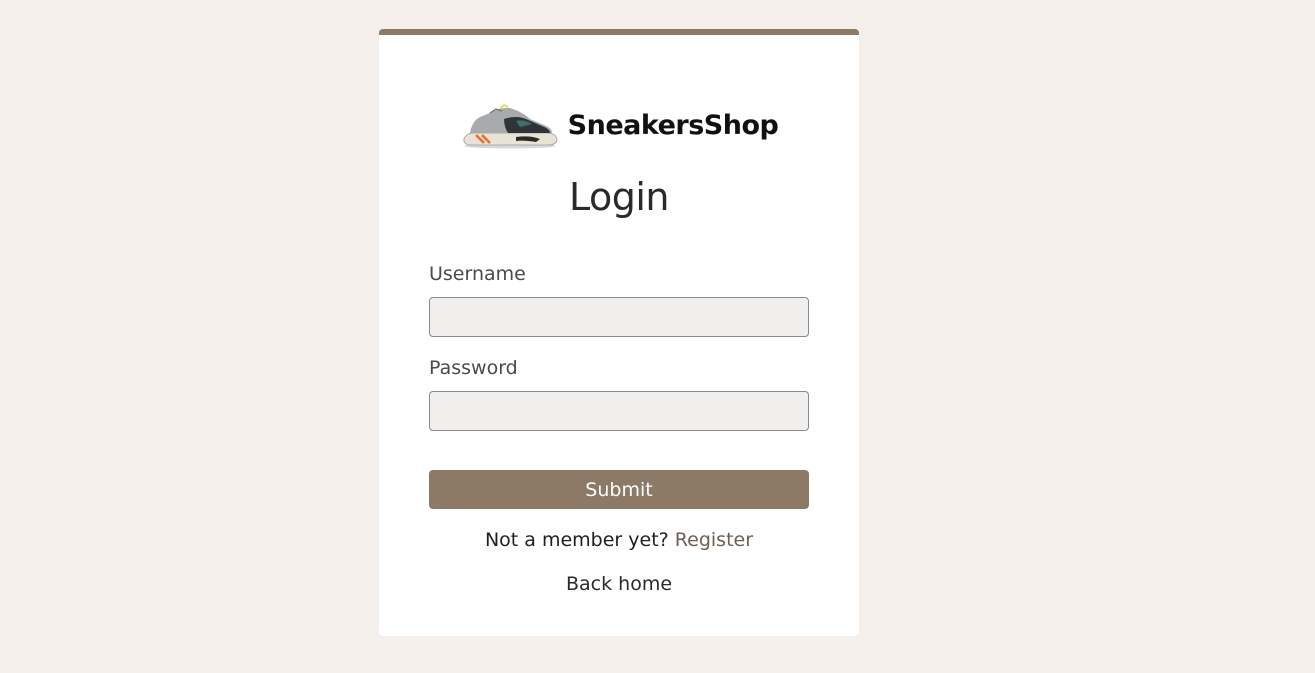  I want to click on back-home-line: Back home, so click(619, 584).